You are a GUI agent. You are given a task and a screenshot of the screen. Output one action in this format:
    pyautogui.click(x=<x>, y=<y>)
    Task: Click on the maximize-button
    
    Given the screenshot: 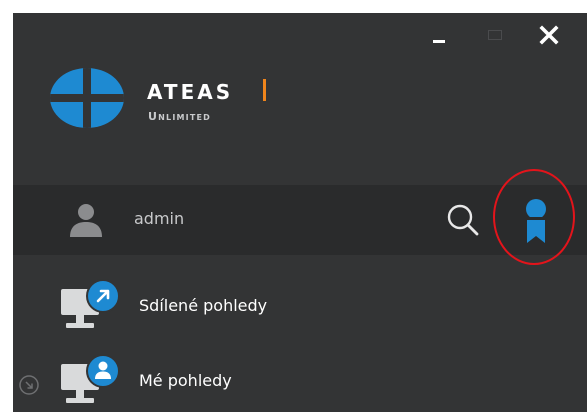 What is the action you would take?
    pyautogui.click(x=495, y=35)
    